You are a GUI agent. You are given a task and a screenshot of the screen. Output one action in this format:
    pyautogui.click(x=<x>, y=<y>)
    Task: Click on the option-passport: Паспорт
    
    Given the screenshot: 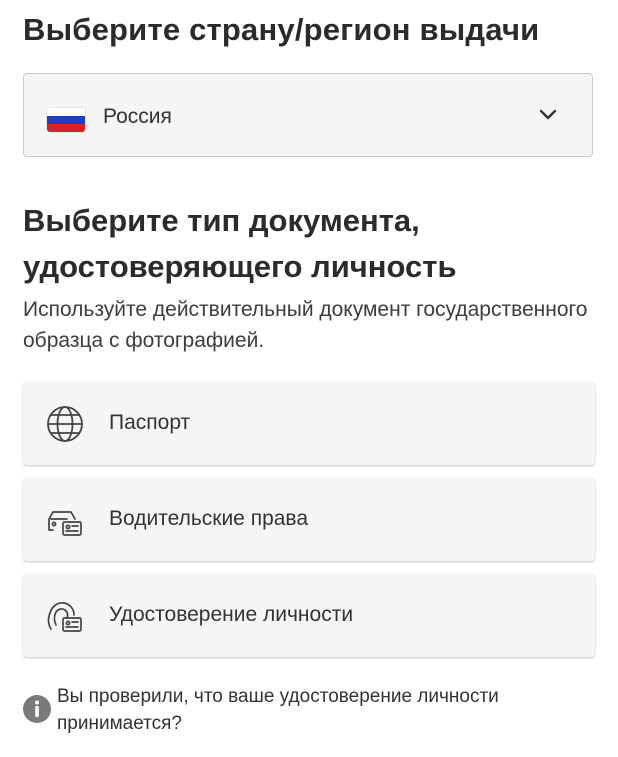 What is the action you would take?
    pyautogui.click(x=309, y=423)
    